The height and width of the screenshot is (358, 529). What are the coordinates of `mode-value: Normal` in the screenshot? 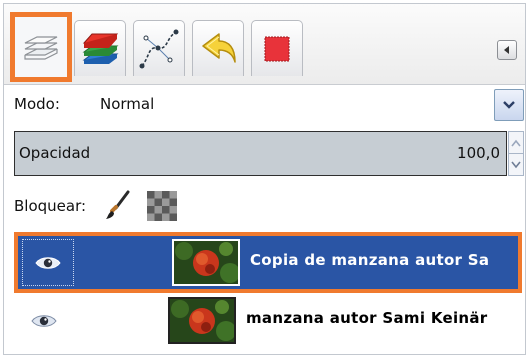 It's located at (127, 104).